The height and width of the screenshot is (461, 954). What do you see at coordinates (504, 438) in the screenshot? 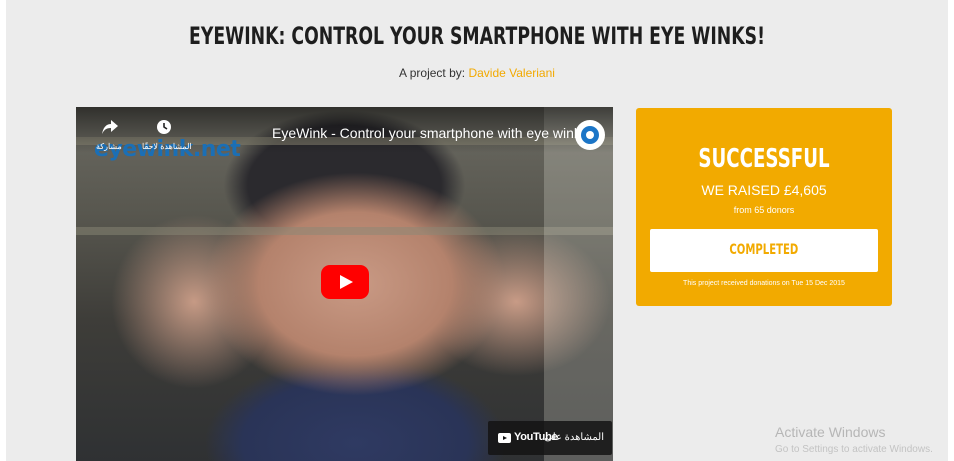
I see `youtube-icon` at bounding box center [504, 438].